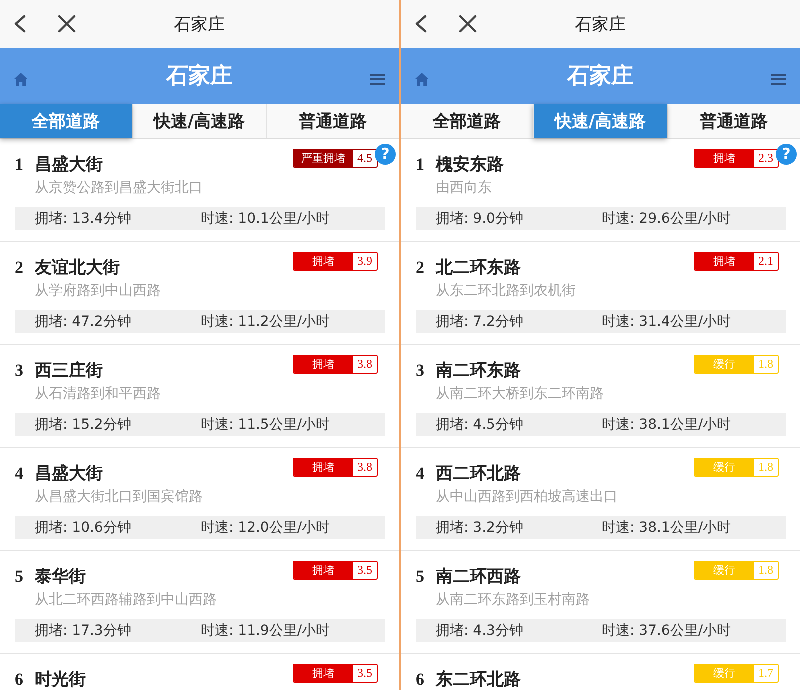 The image size is (800, 690). Describe the element at coordinates (480, 321) in the screenshot. I see `delay-text: 拥堵: 7.2分钟` at that location.